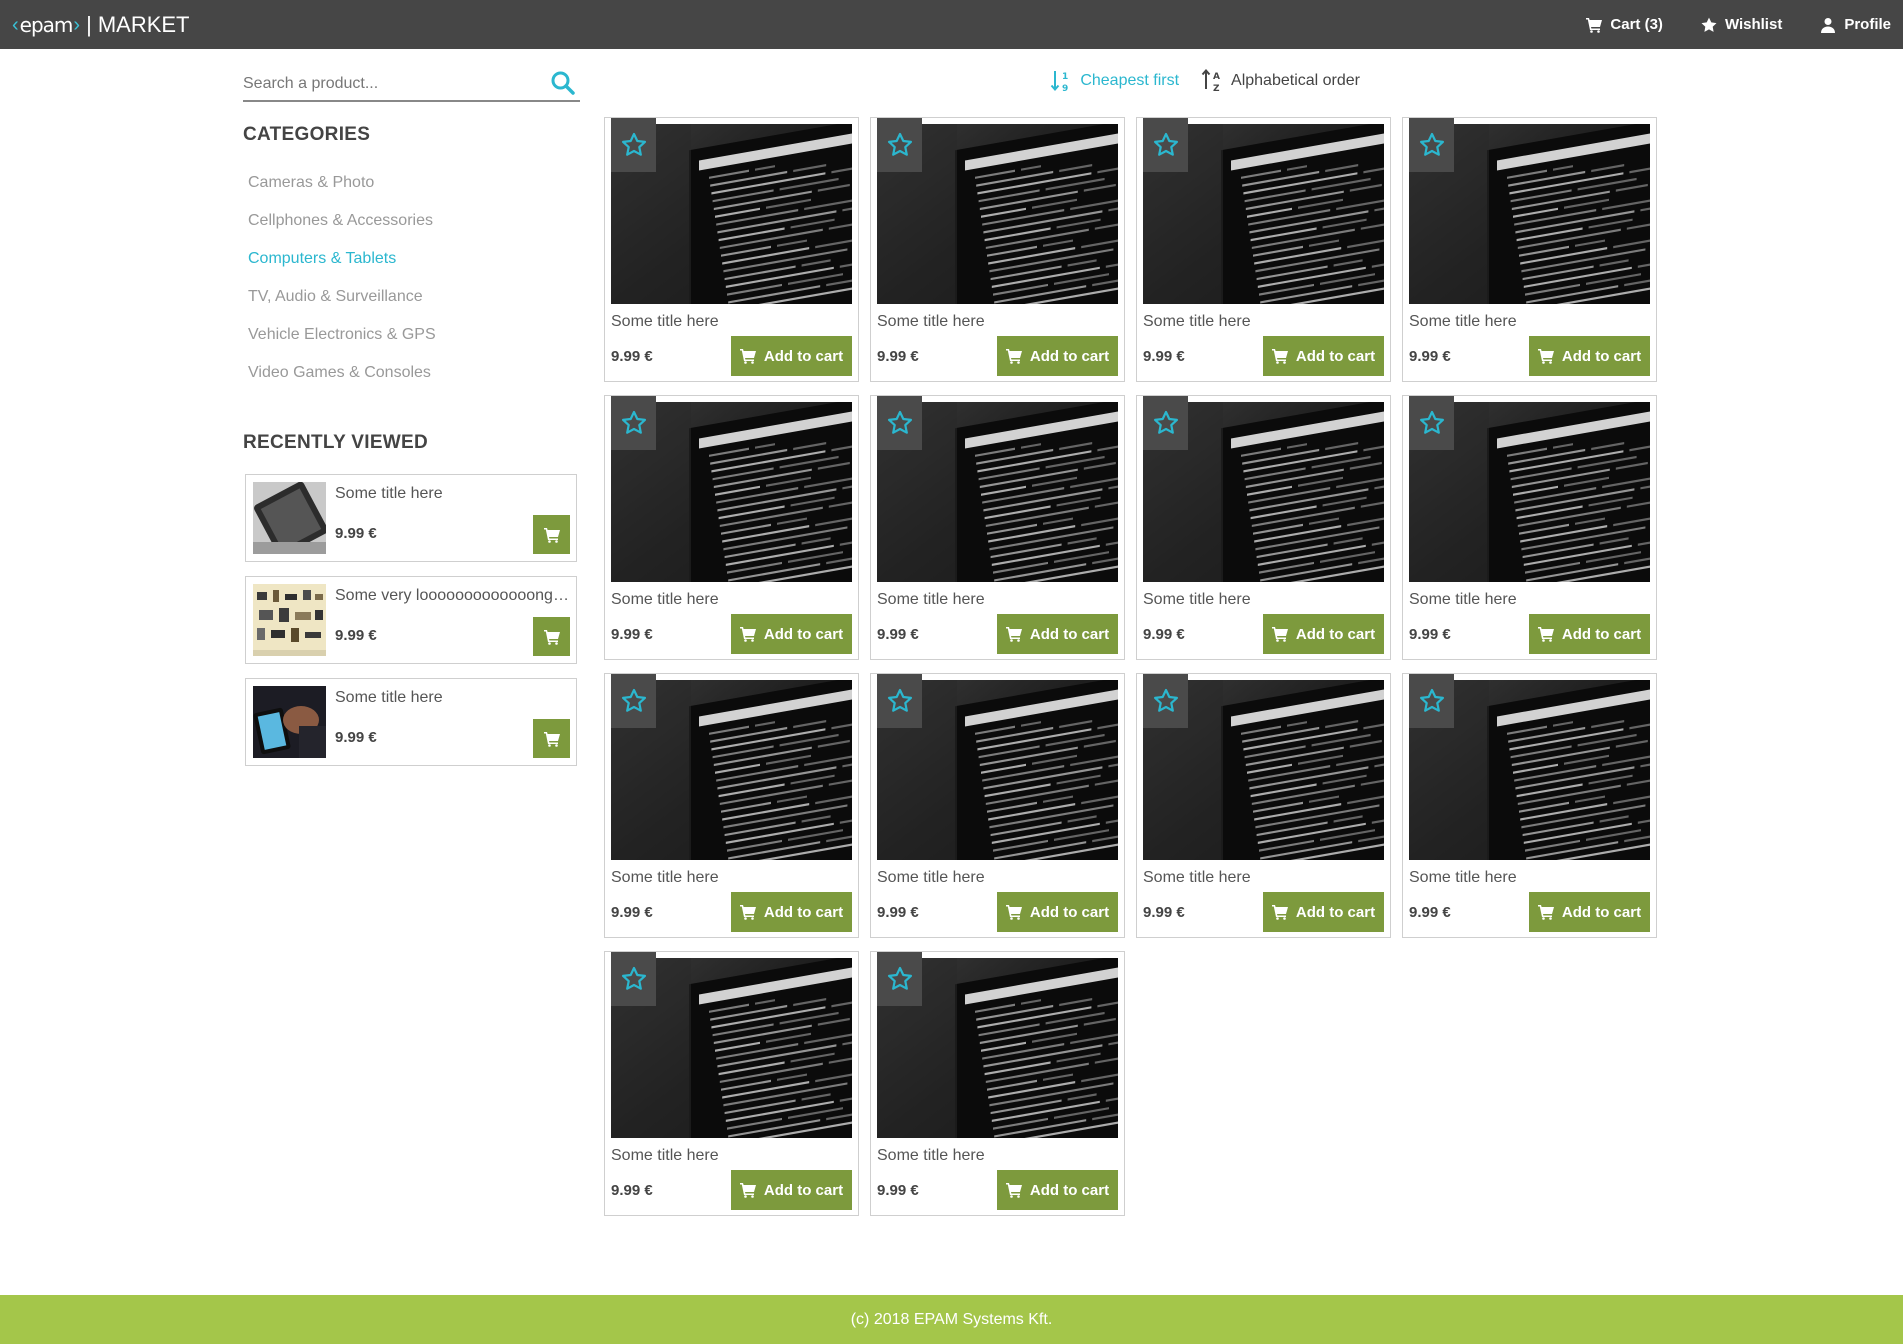 This screenshot has width=1903, height=1344. I want to click on top-nav-links: Cart (3) Wishlist Profile, so click(1738, 24).